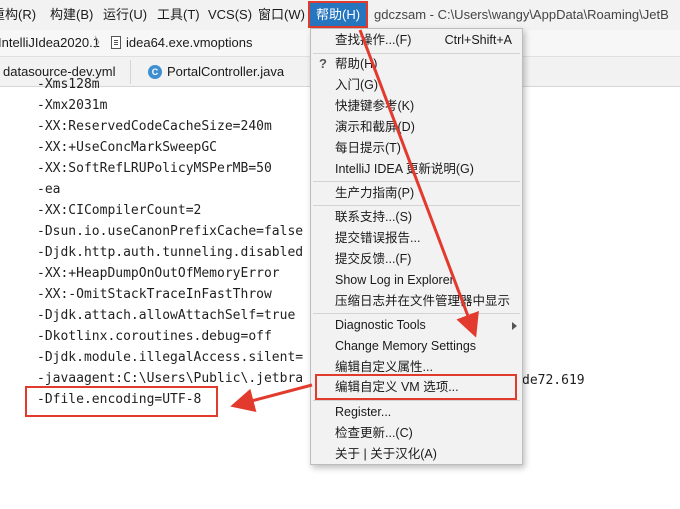  I want to click on code-line: -XX:ReservedCodeCacheSize=240m, so click(154, 126).